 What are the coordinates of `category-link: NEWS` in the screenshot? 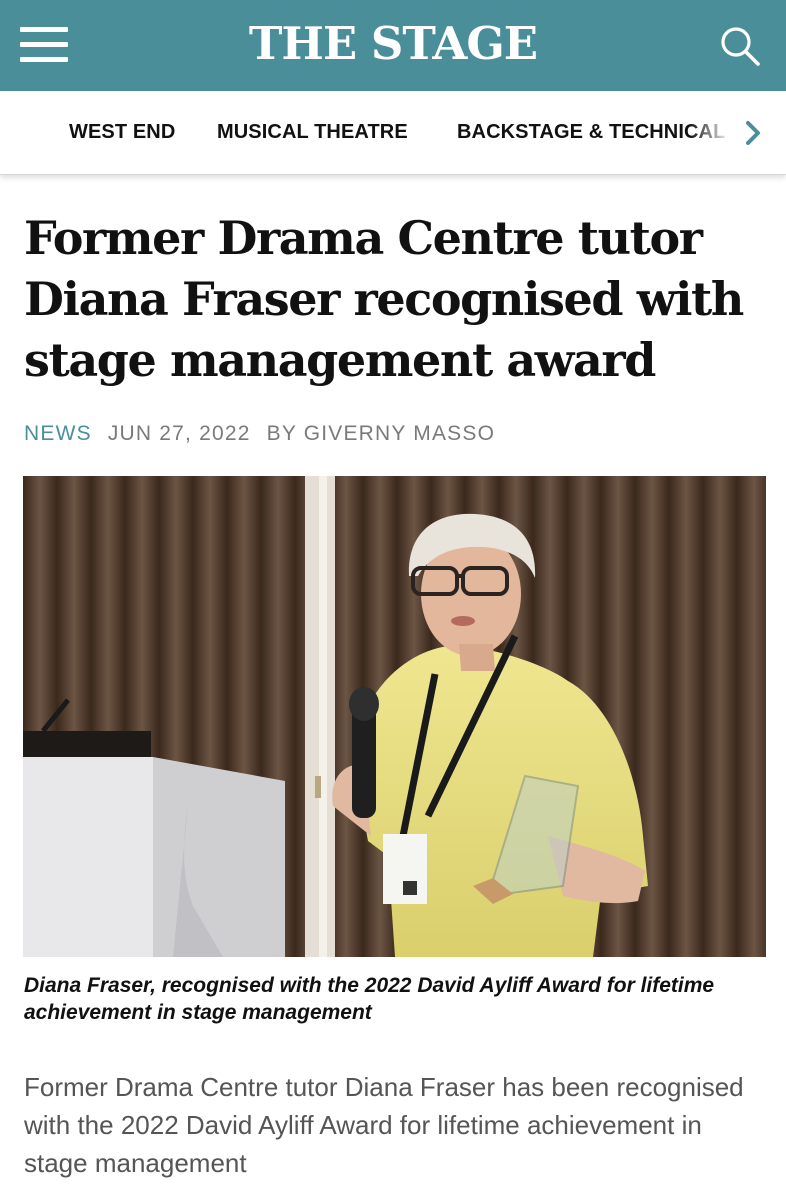 It's located at (58, 433).